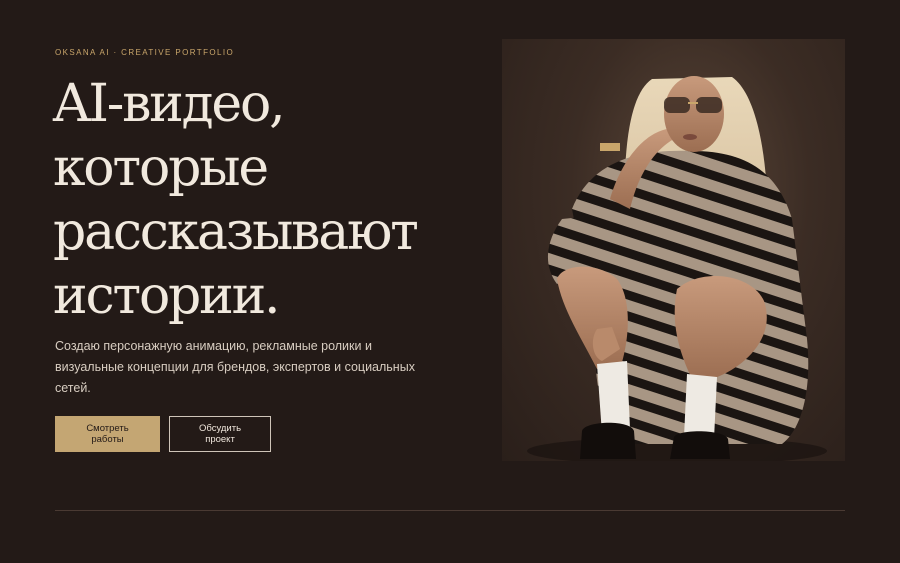  What do you see at coordinates (107, 434) in the screenshot?
I see `view-works-button: Смотреть работы` at bounding box center [107, 434].